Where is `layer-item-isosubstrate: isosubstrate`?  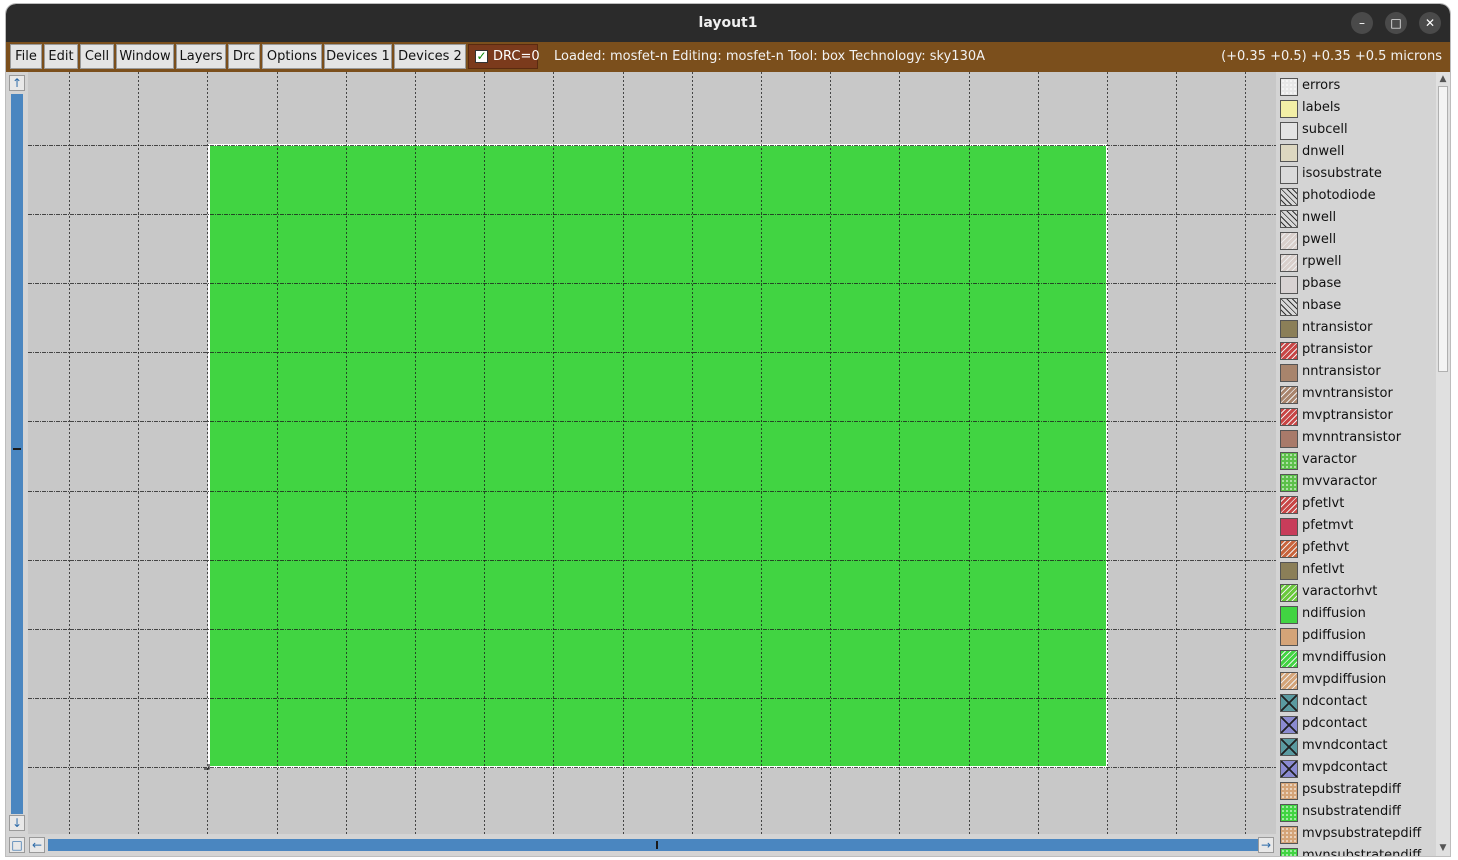
layer-item-isosubstrate: isosubstrate is located at coordinates (1356, 175).